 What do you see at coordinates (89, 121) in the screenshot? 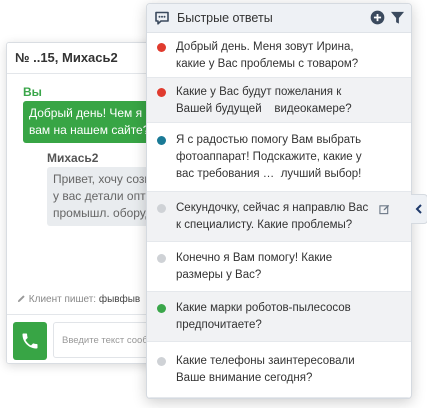
I see `my-message-text: Добрый день! Чем я вам на нашем сайте?` at bounding box center [89, 121].